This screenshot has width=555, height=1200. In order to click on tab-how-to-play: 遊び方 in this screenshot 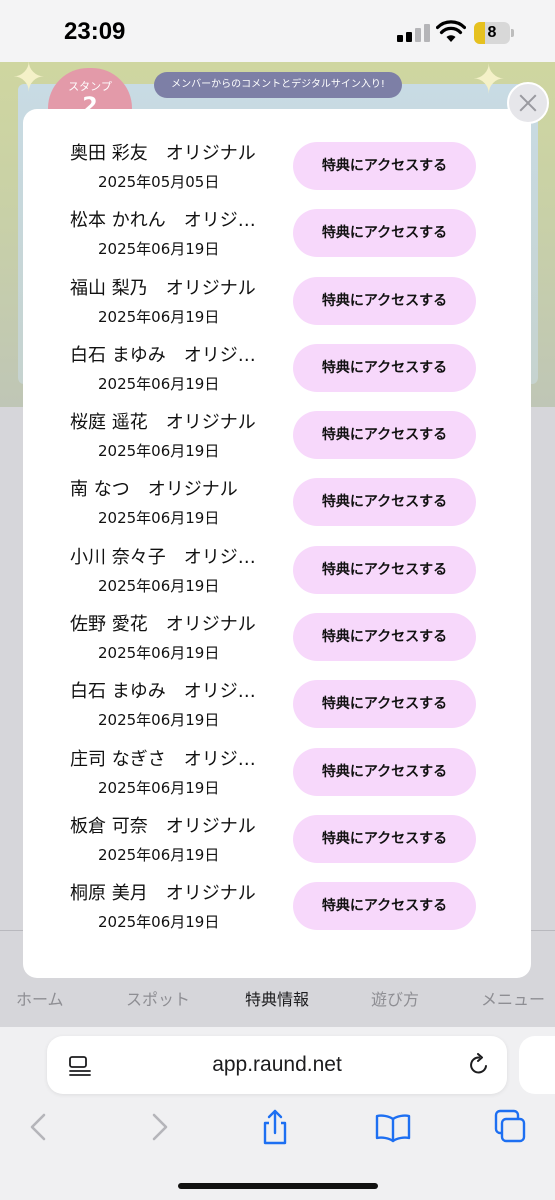, I will do `click(395, 998)`.